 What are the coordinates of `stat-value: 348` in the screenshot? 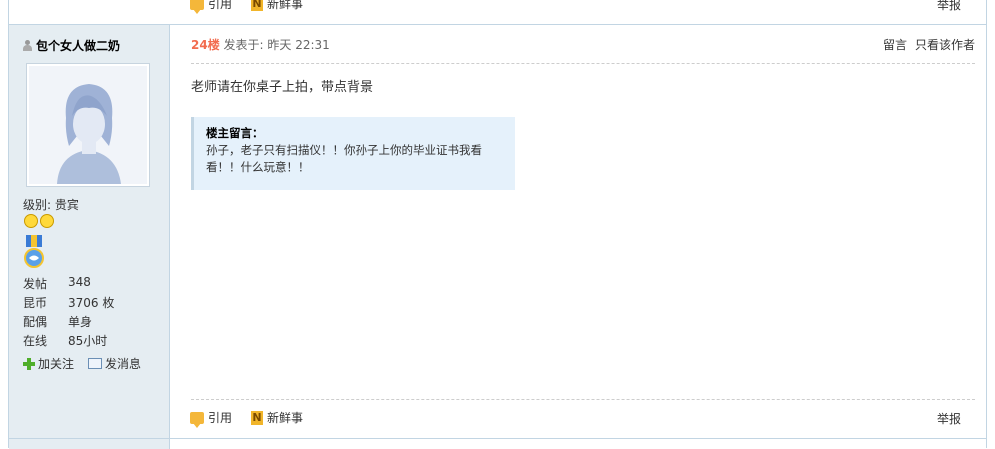 It's located at (79, 282).